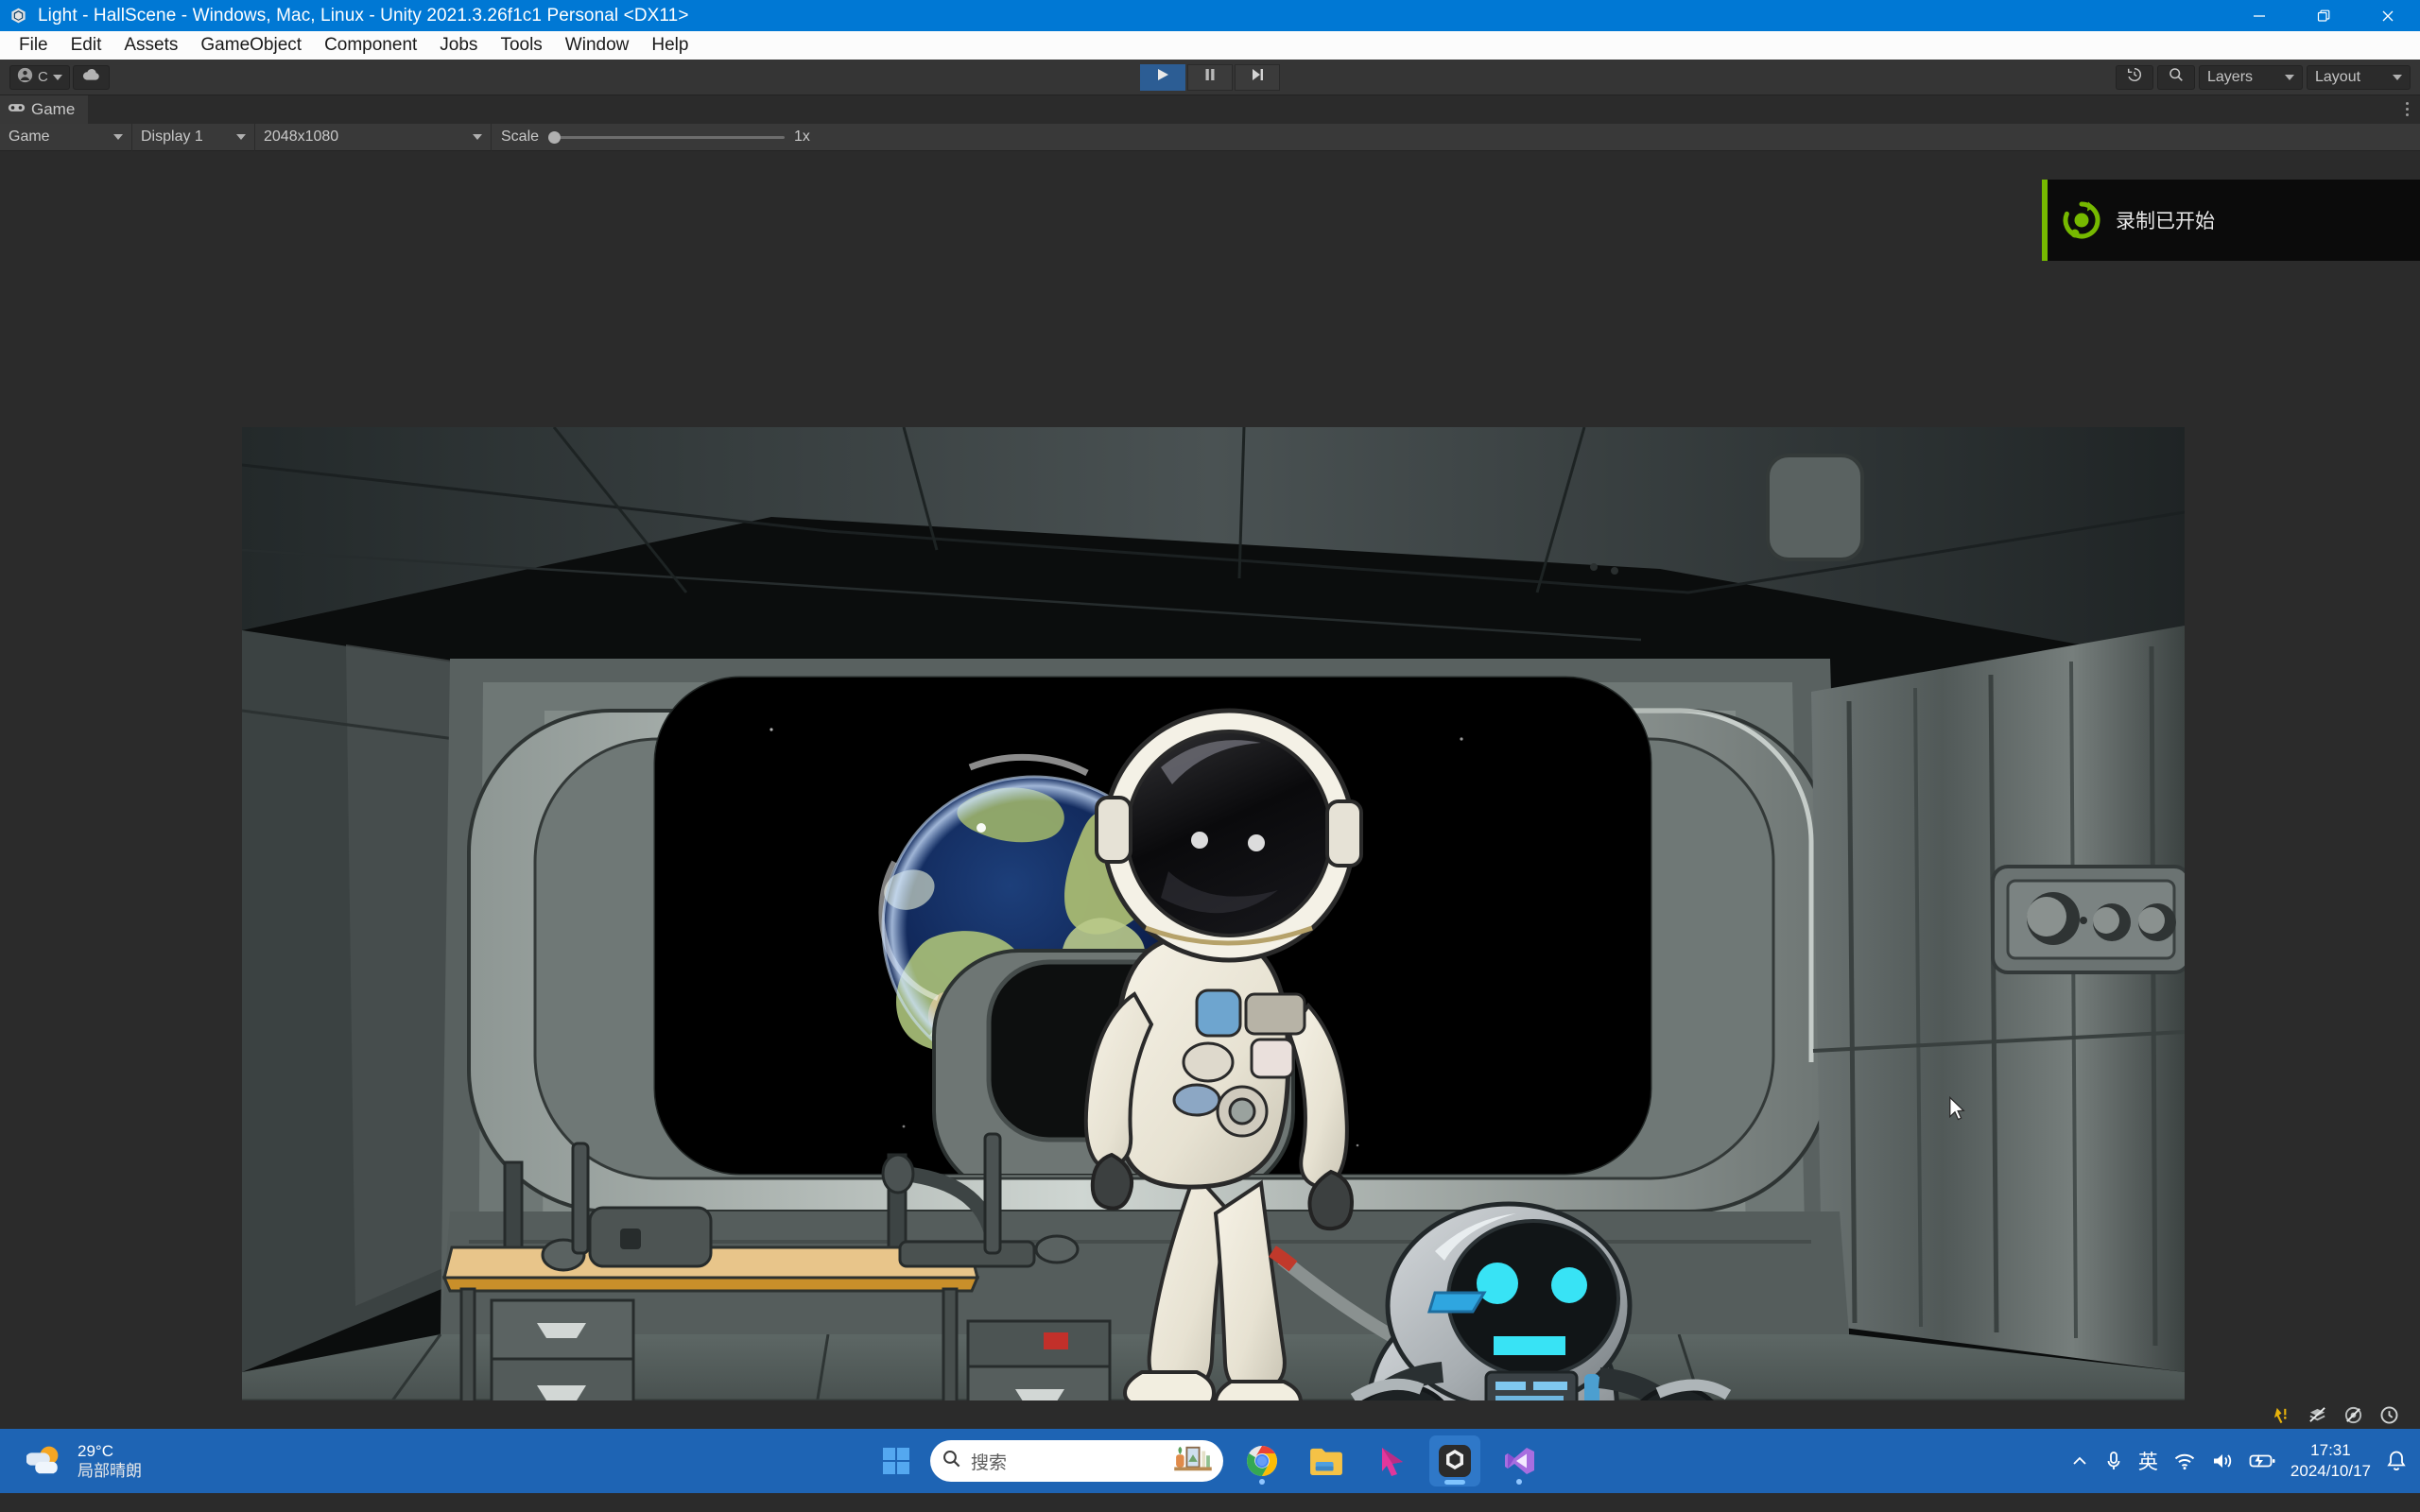 This screenshot has height=1512, width=2420. I want to click on scale-value: 1x, so click(802, 137).